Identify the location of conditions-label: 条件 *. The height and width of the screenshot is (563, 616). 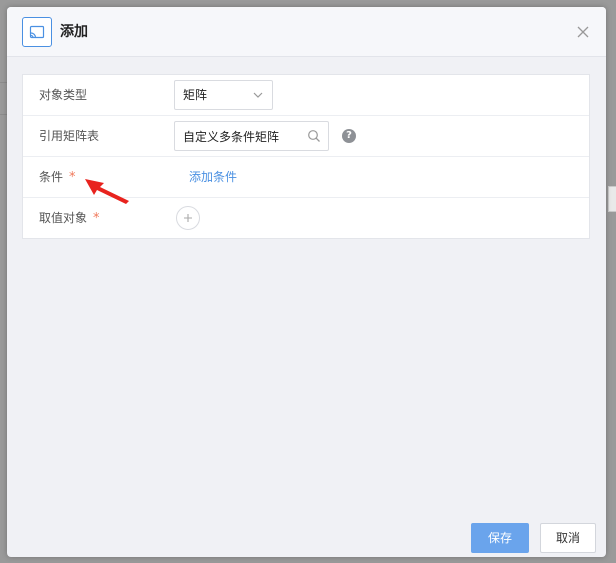
(57, 177).